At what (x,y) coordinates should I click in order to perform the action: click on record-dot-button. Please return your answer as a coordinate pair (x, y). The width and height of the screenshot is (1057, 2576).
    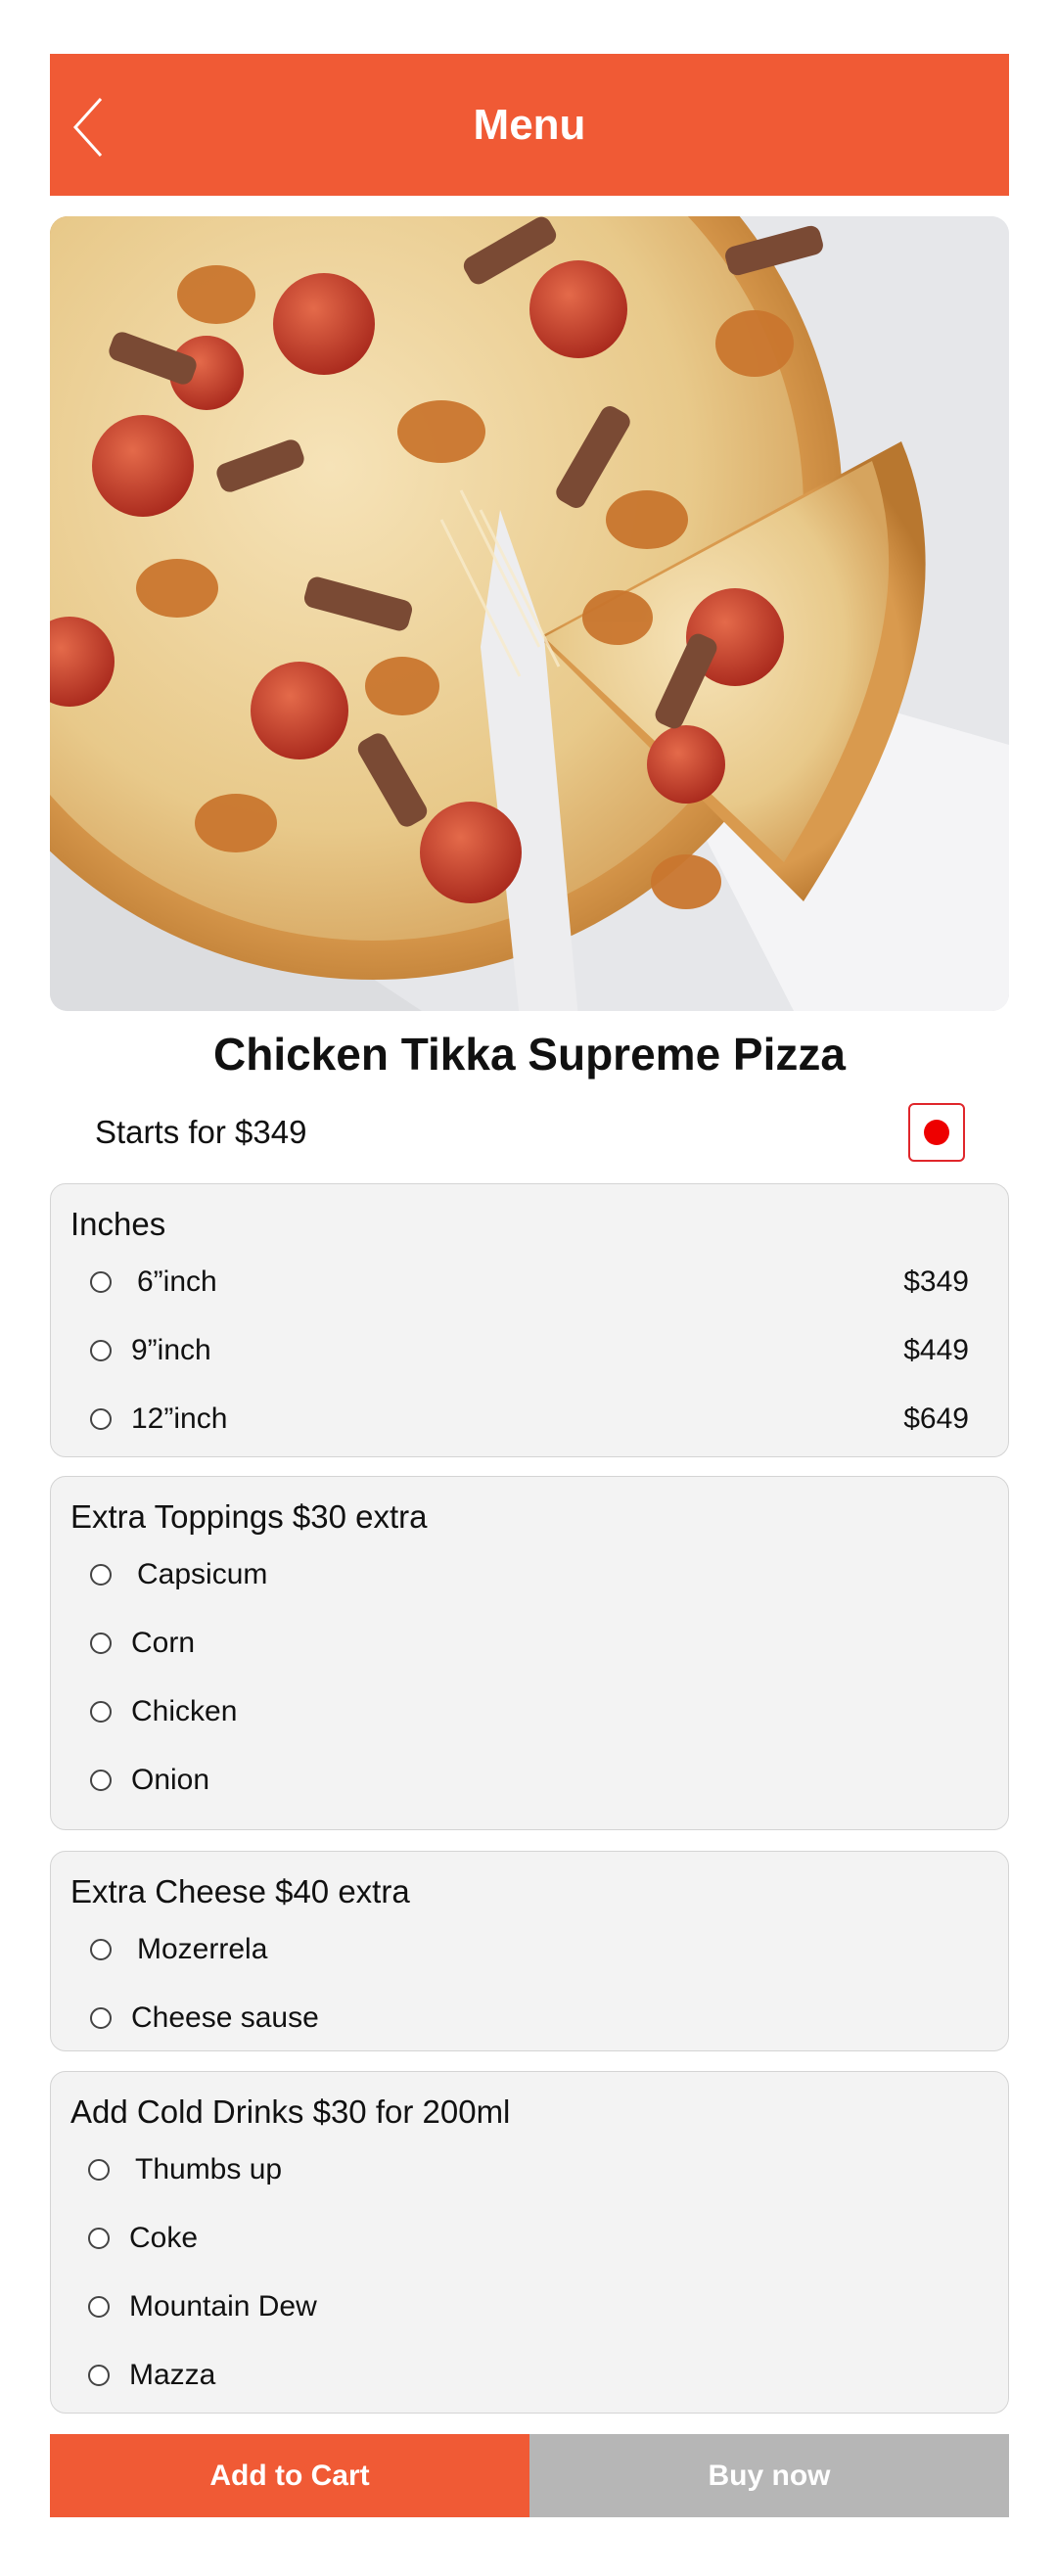
    Looking at the image, I should click on (937, 1133).